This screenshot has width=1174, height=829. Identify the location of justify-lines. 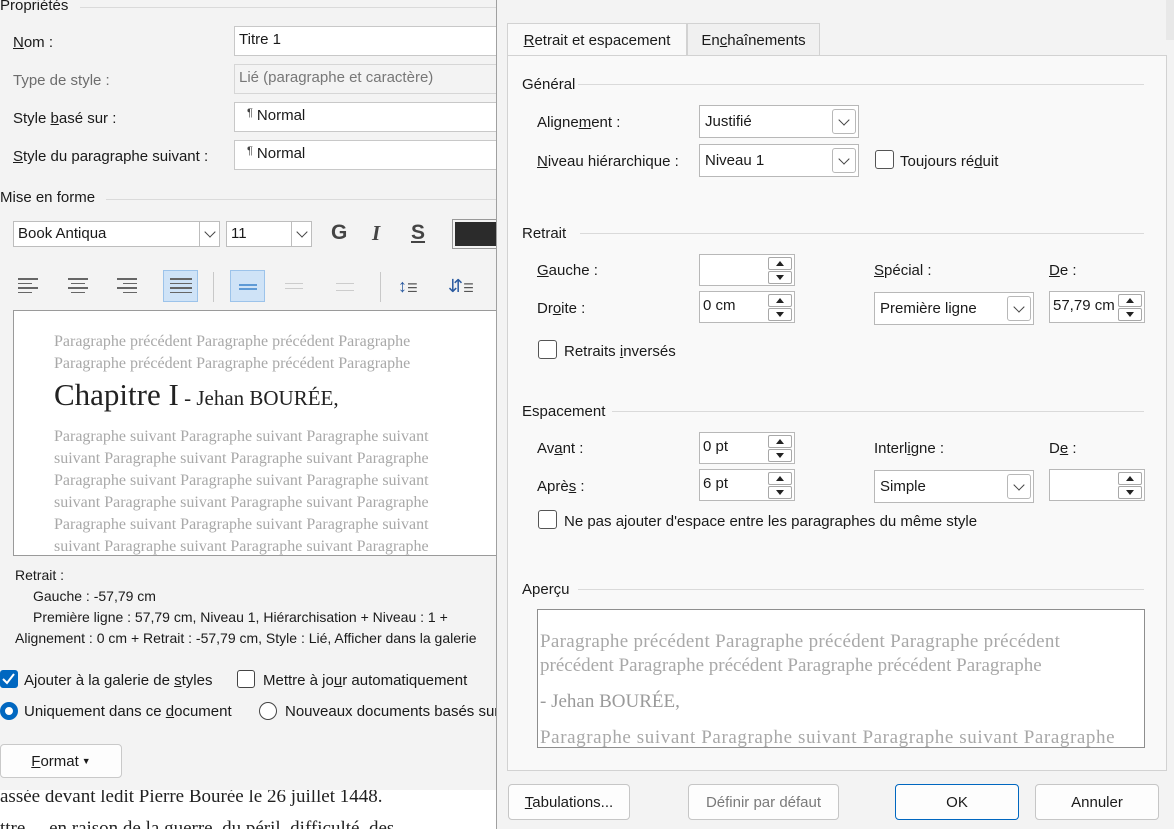
(181, 287).